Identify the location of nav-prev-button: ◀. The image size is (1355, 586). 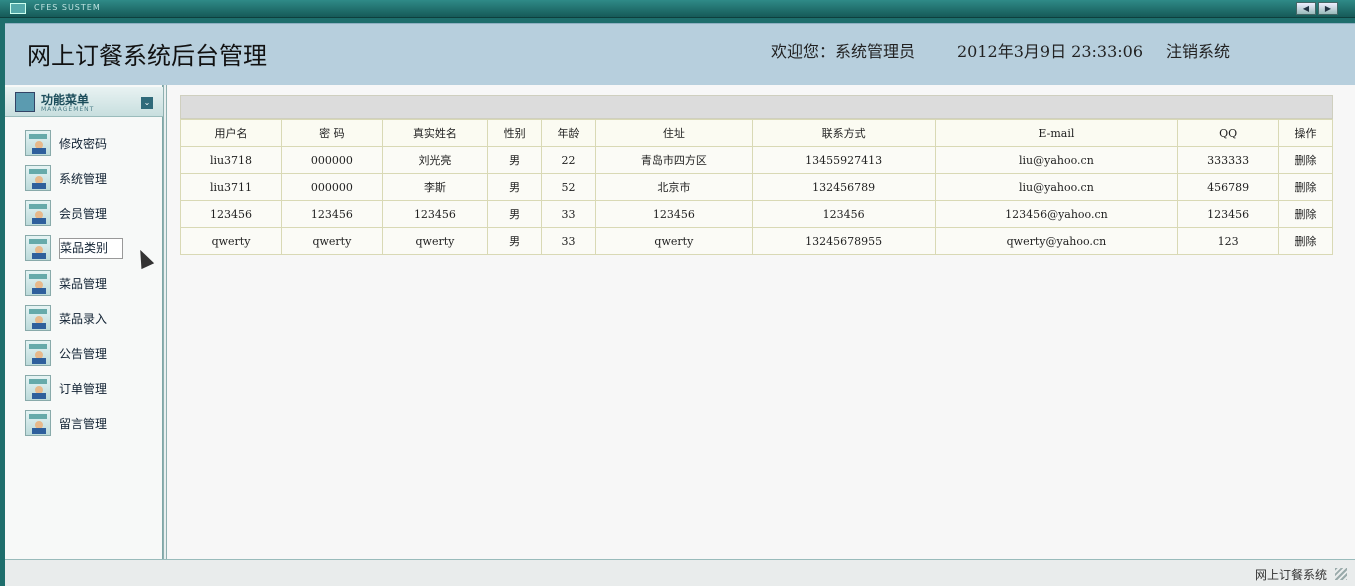
(1306, 8).